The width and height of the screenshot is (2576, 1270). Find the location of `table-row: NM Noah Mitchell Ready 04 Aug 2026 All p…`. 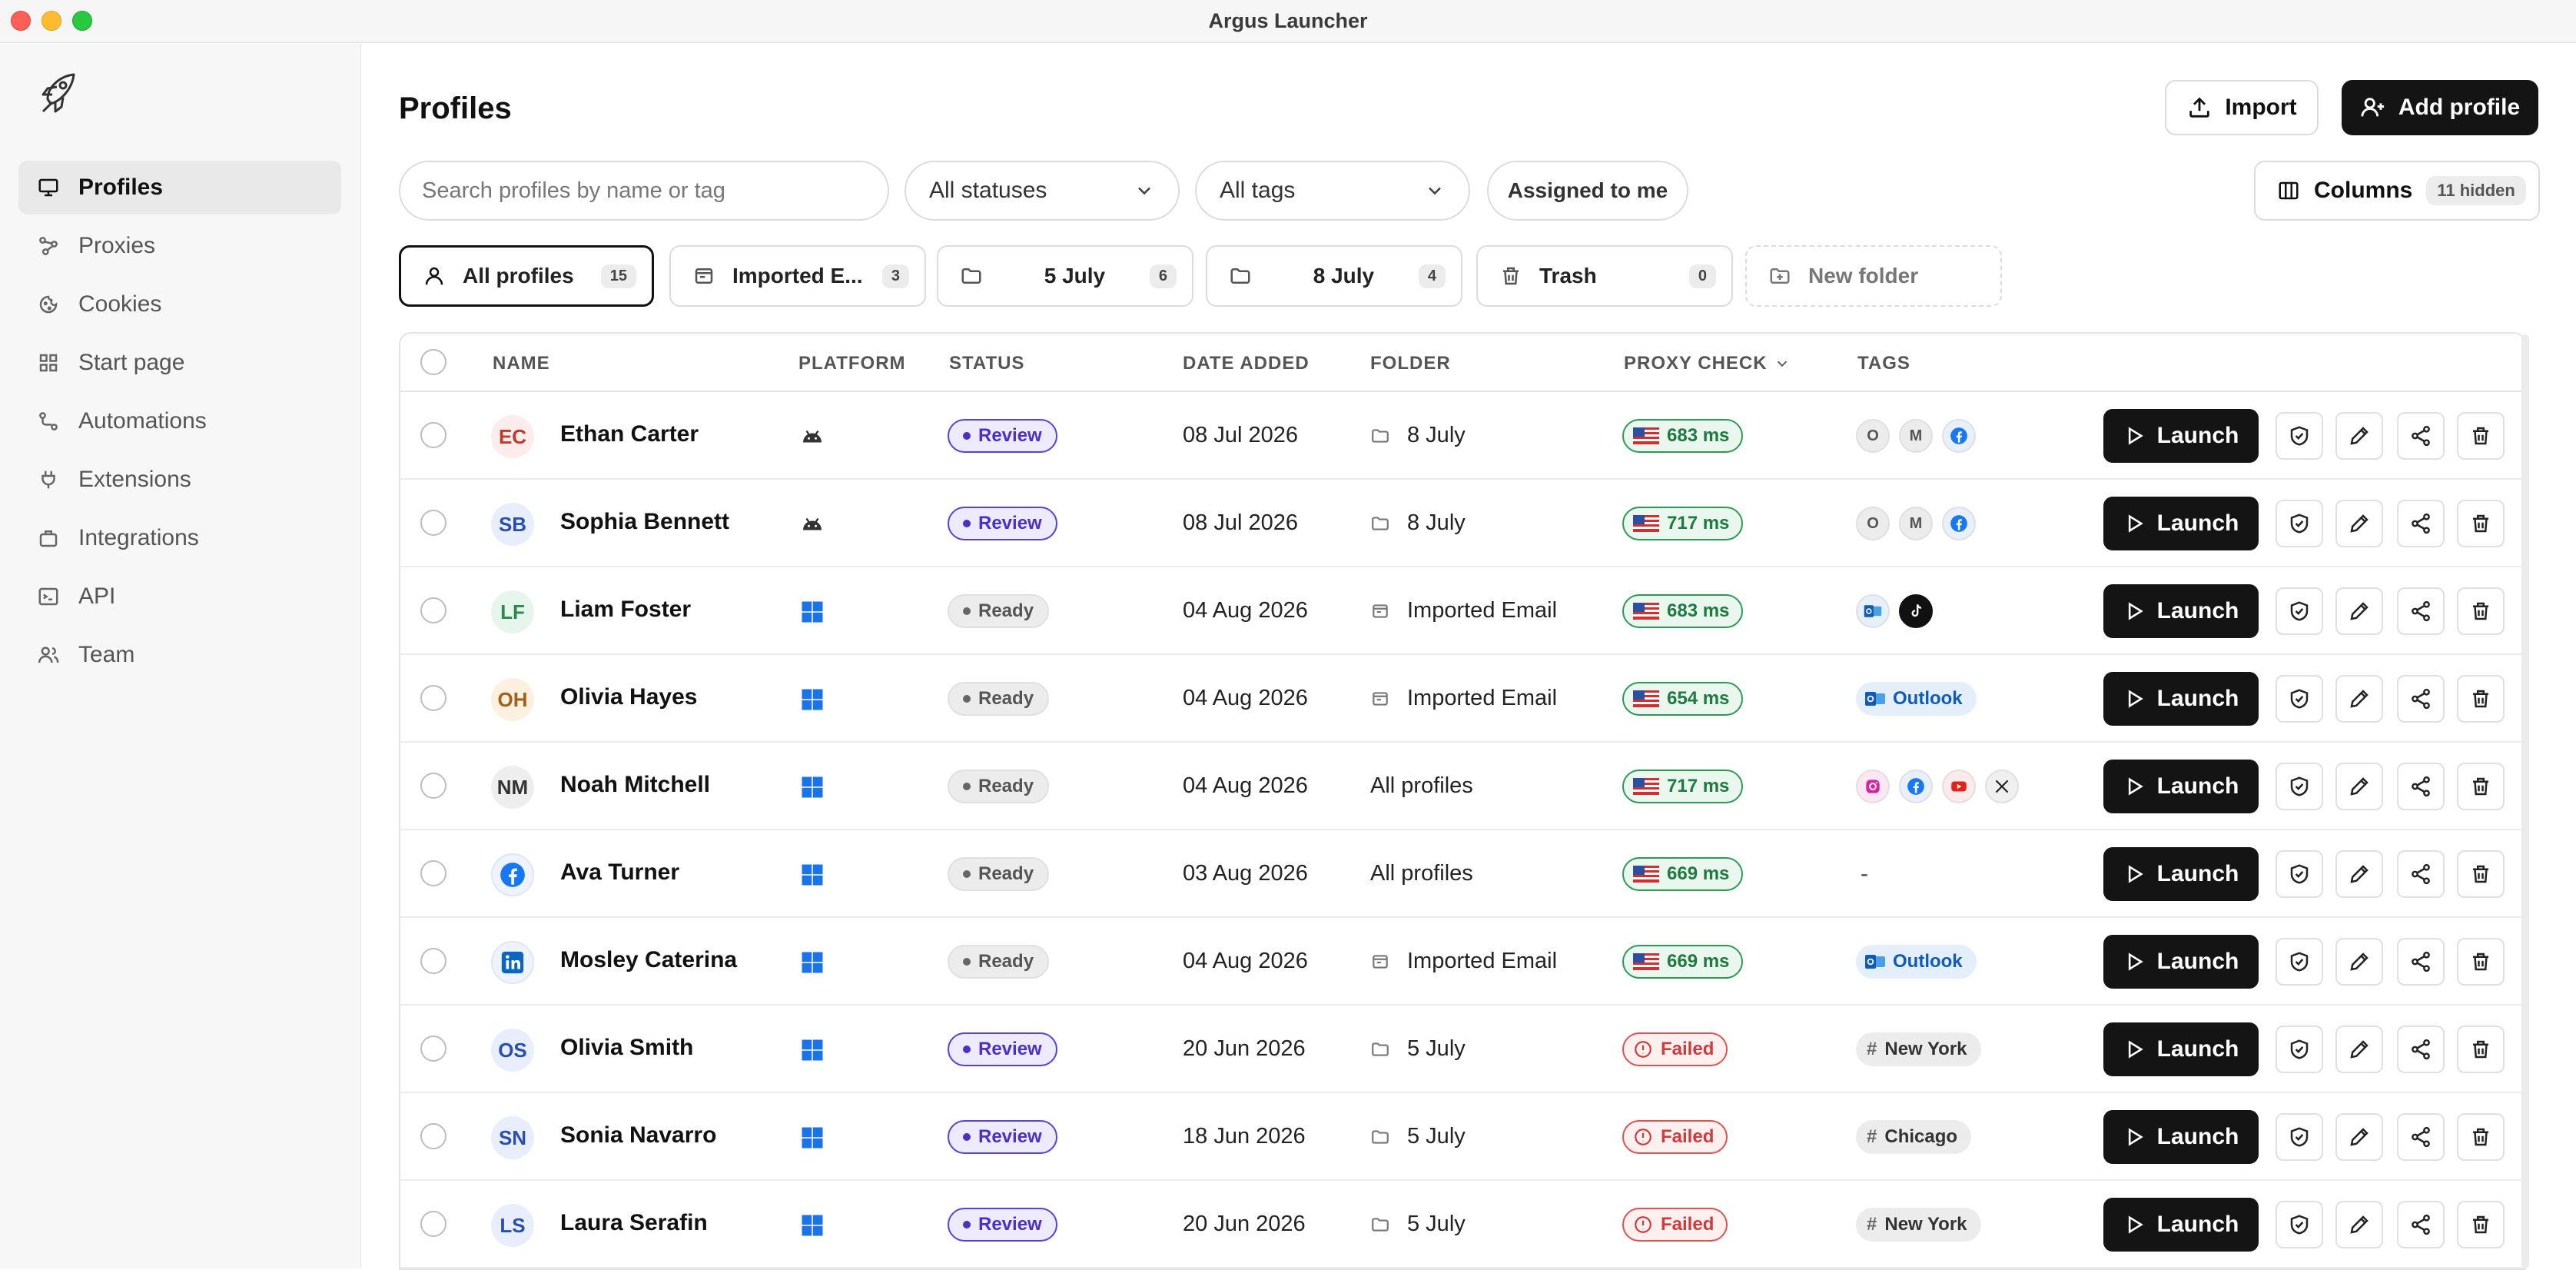

table-row: NM Noah Mitchell Ready 04 Aug 2026 All p… is located at coordinates (1462, 786).